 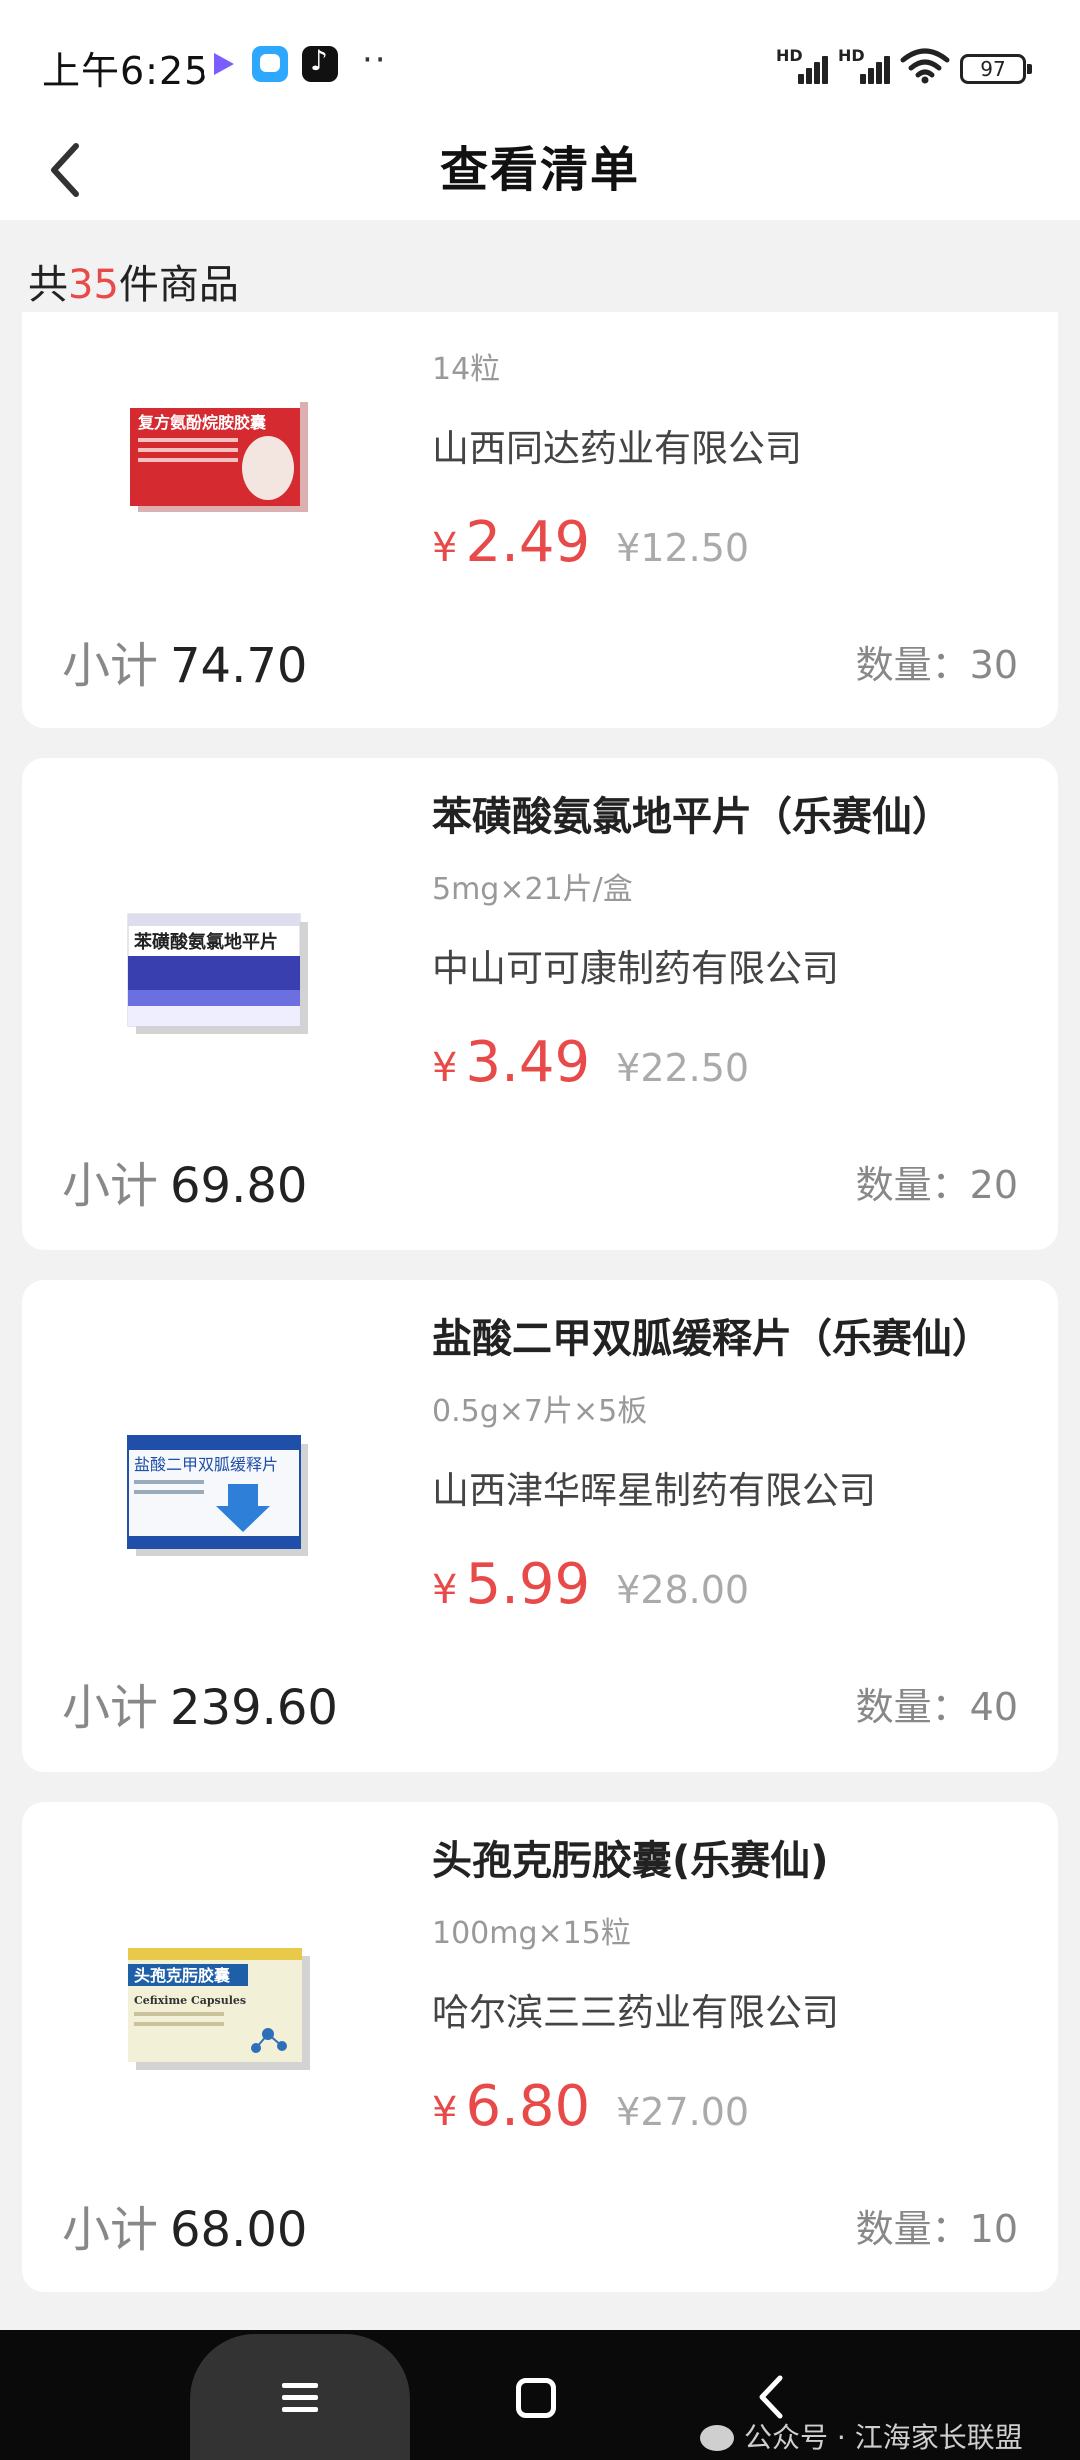 What do you see at coordinates (996, 69) in the screenshot?
I see `battery-icon: 97` at bounding box center [996, 69].